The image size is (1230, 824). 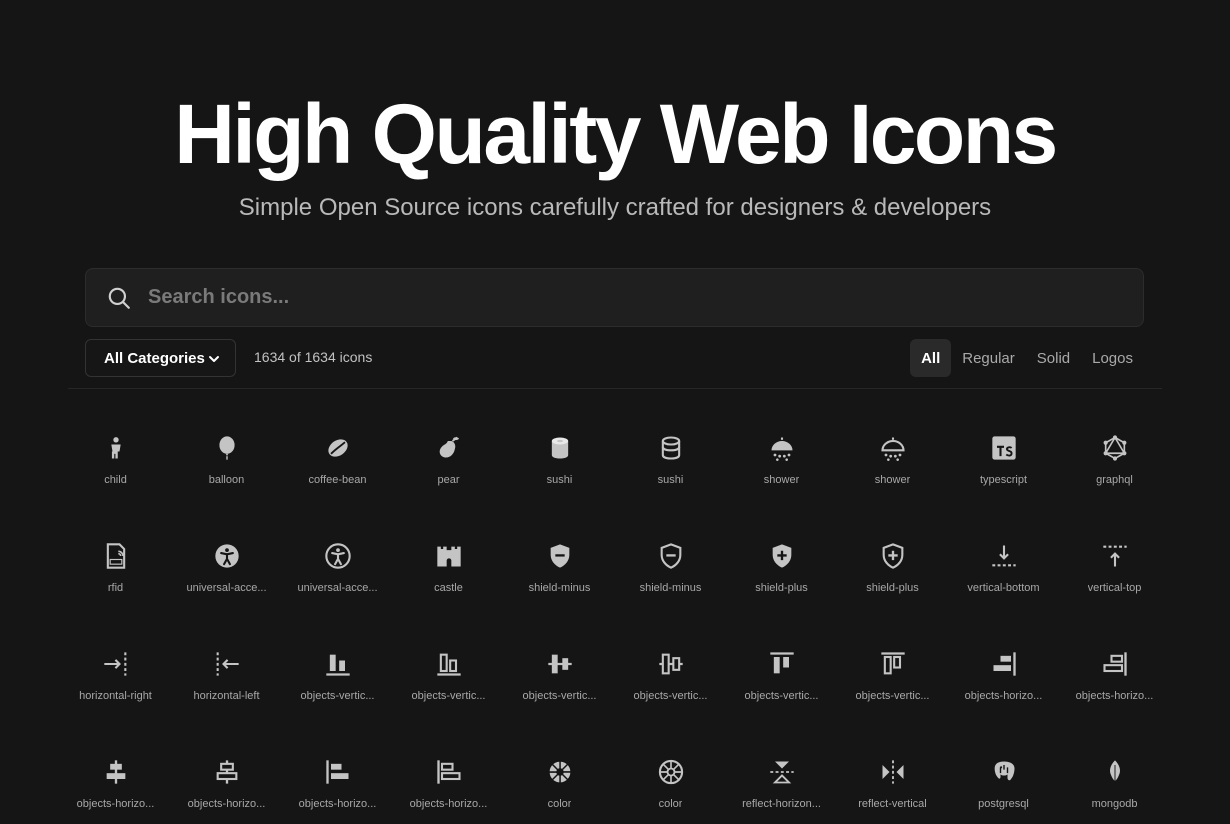 What do you see at coordinates (448, 588) in the screenshot?
I see `icon-label: castle` at bounding box center [448, 588].